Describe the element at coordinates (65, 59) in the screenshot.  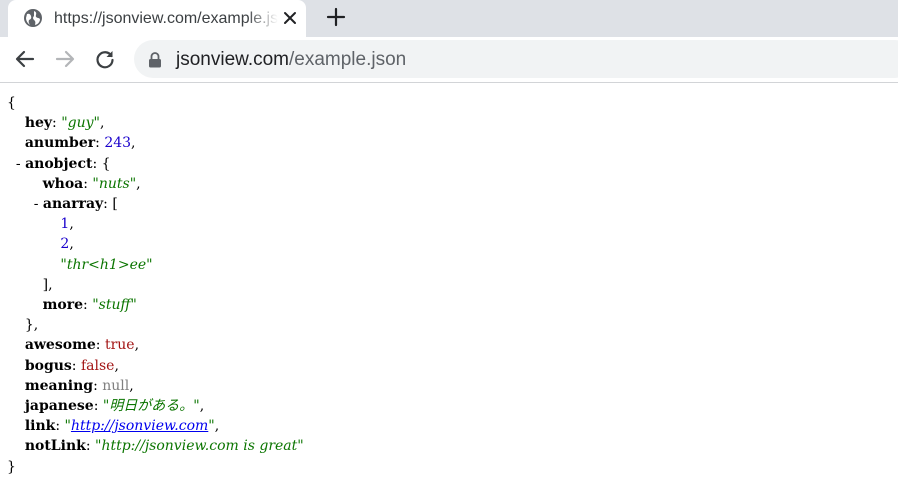
I see `forward-arrow-icon` at that location.